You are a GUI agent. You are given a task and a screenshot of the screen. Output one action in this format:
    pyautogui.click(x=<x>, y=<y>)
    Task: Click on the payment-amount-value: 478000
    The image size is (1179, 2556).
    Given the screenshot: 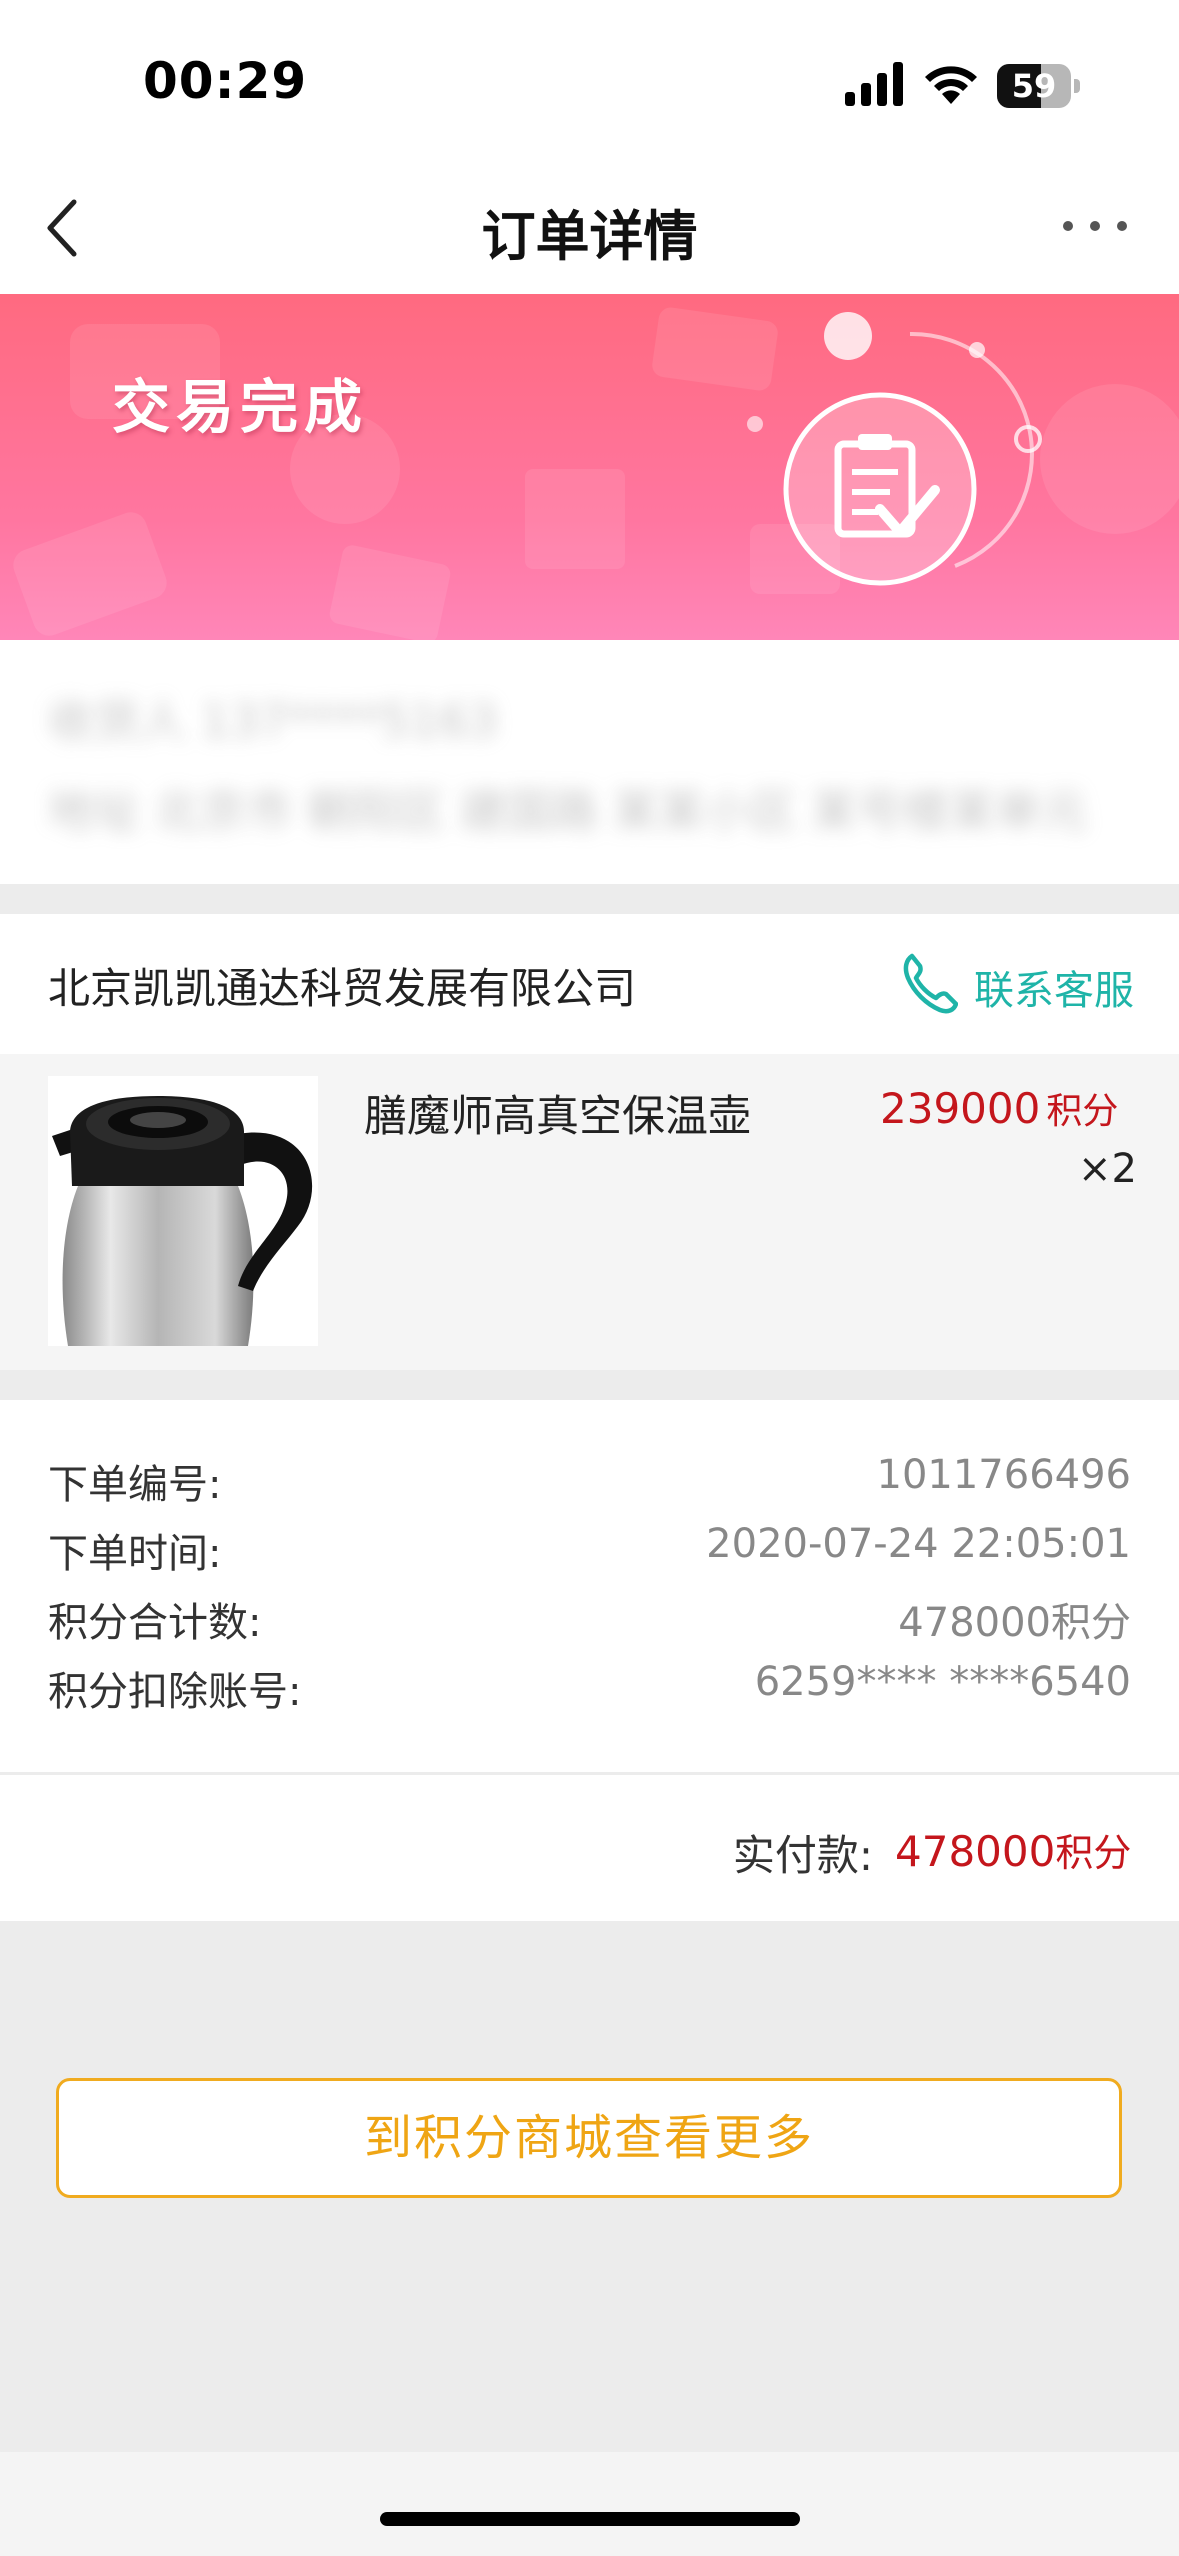 What is the action you would take?
    pyautogui.click(x=975, y=1851)
    